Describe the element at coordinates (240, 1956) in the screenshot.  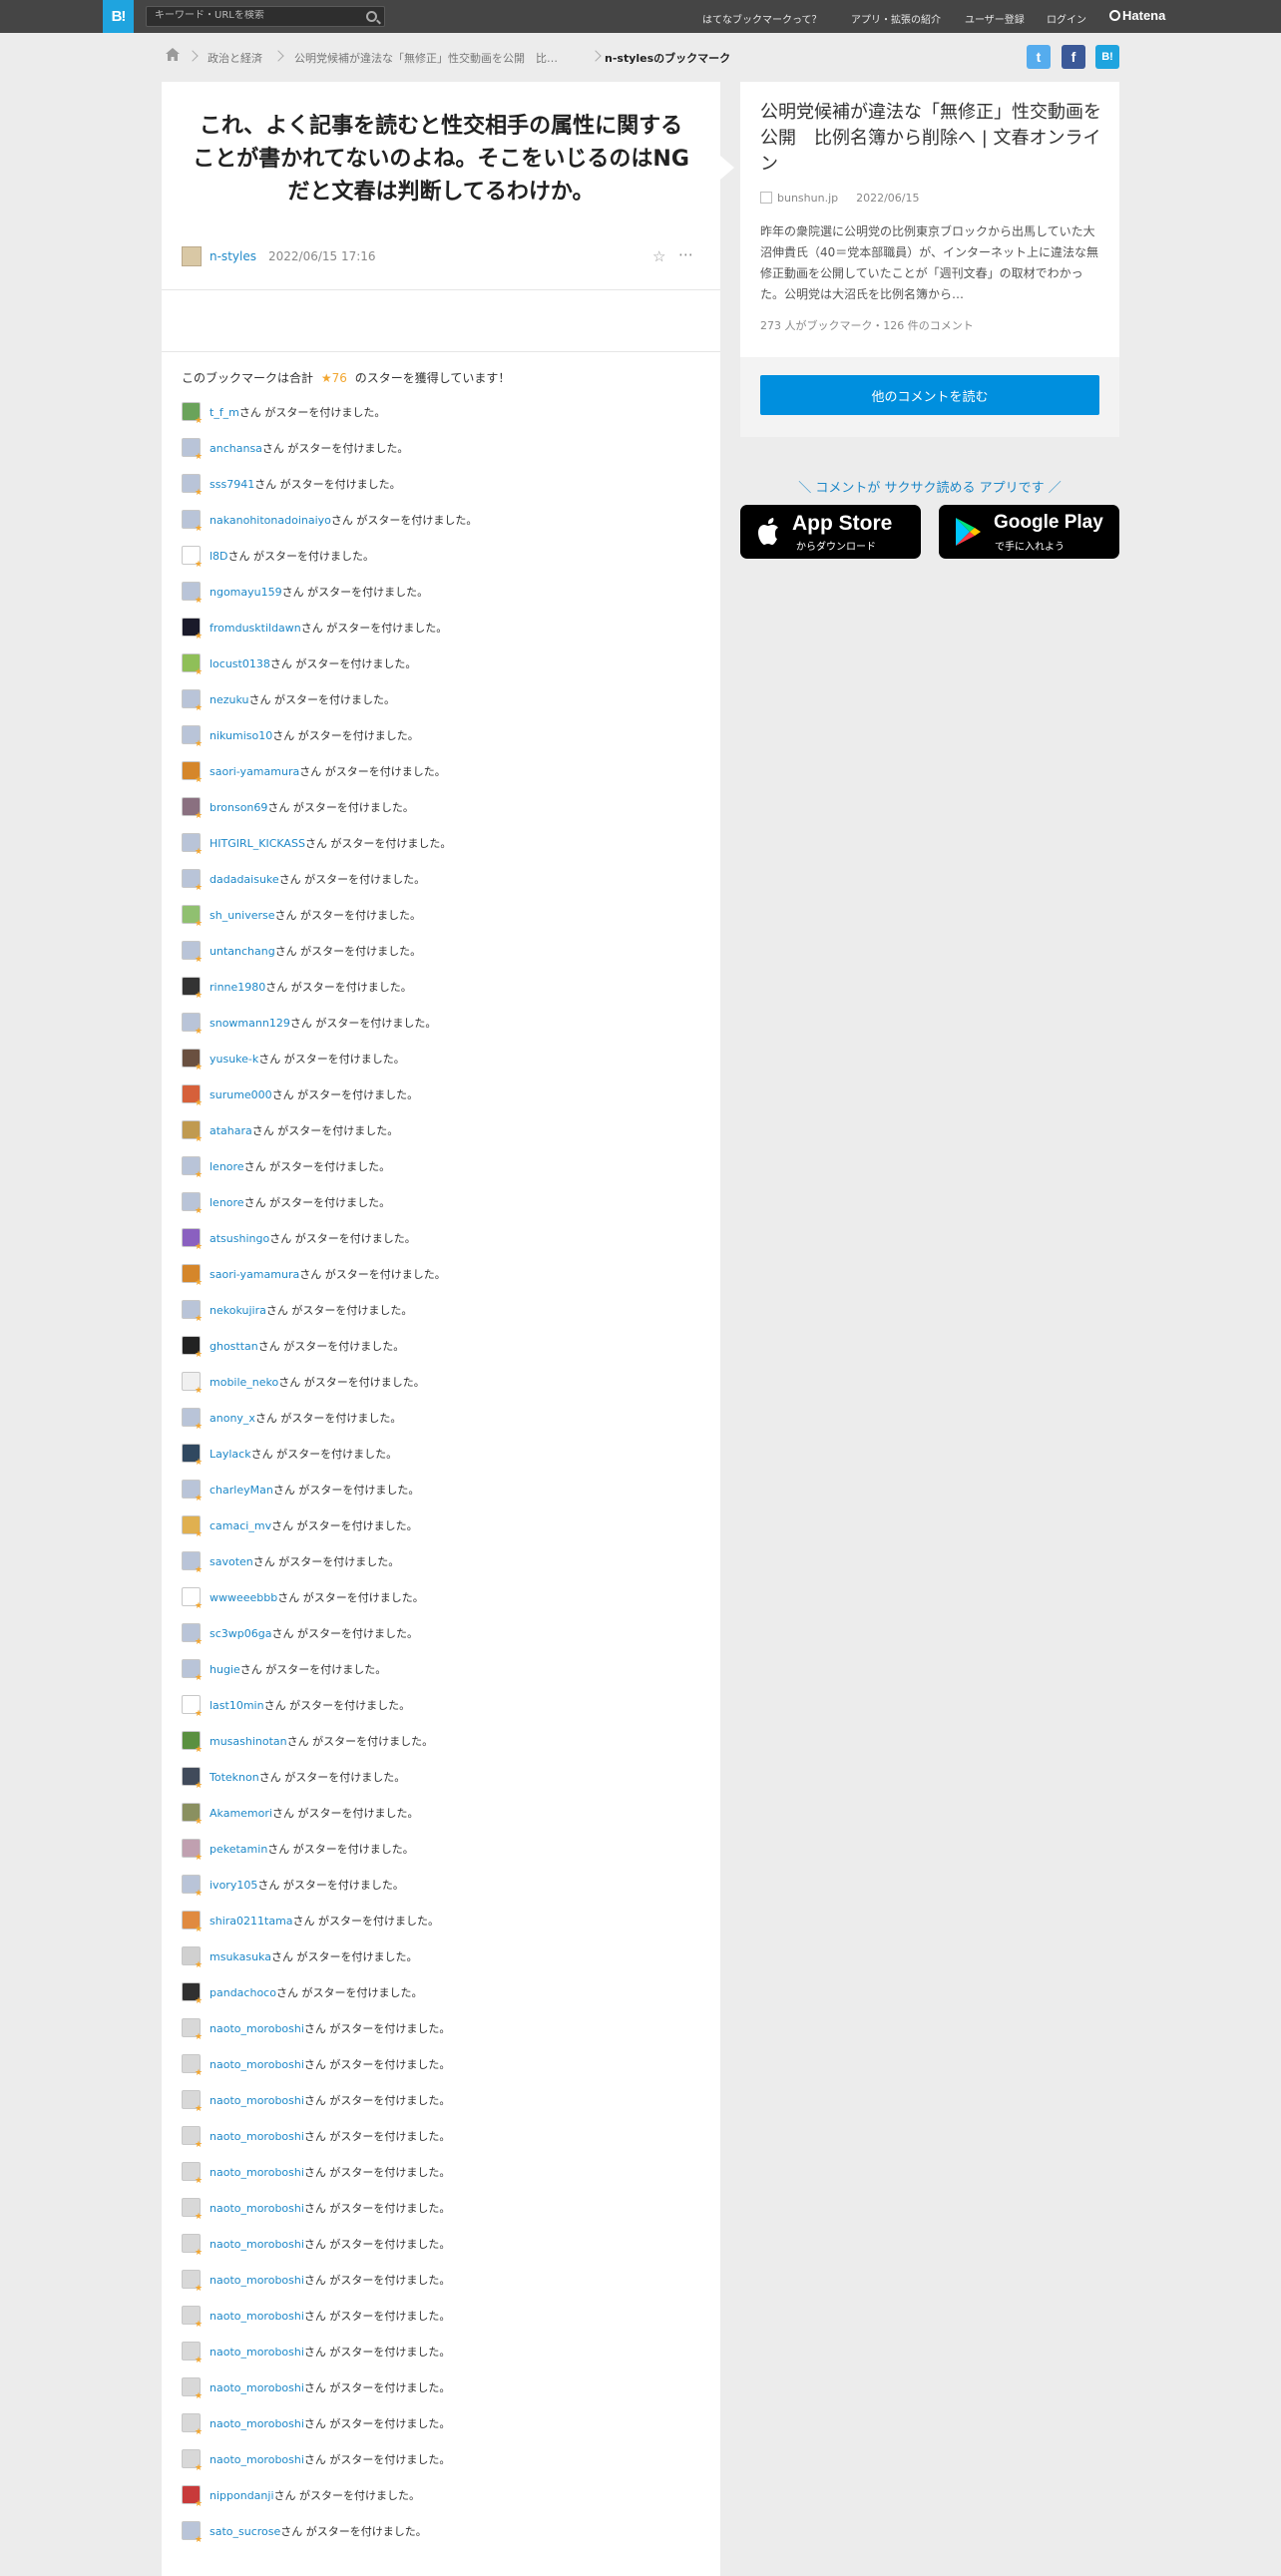
I see `star-user-link: msukasuka` at that location.